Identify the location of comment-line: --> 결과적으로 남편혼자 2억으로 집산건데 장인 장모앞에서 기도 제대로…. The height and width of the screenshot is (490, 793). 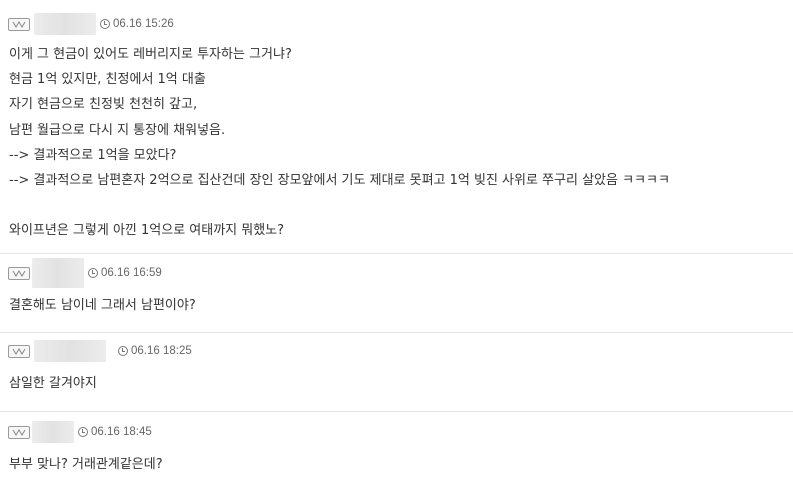
(339, 180).